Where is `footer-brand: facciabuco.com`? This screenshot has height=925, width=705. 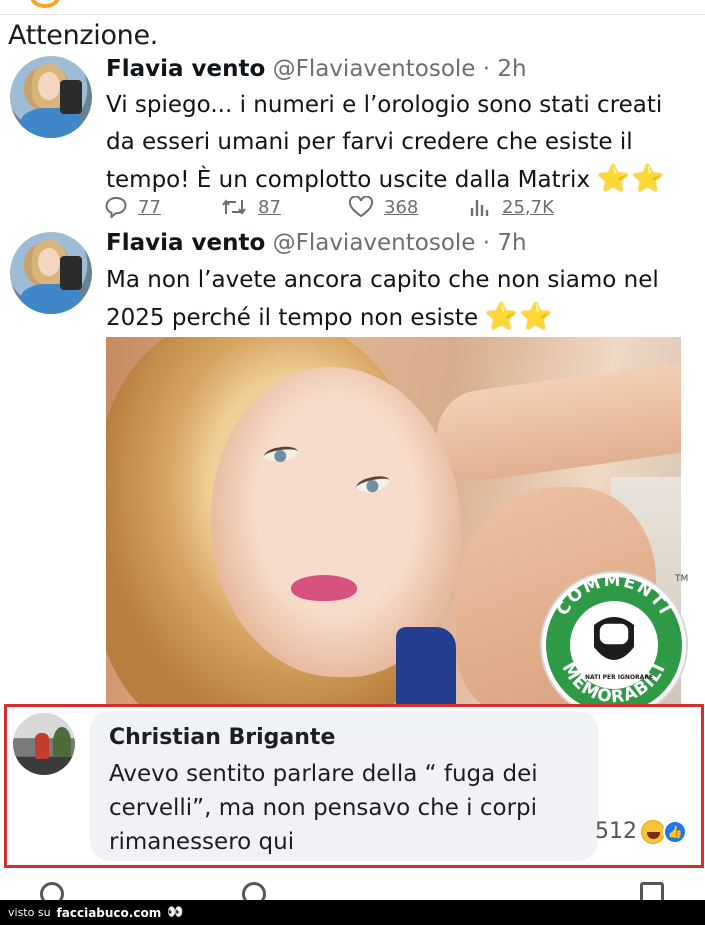
footer-brand: facciabuco.com is located at coordinates (109, 913).